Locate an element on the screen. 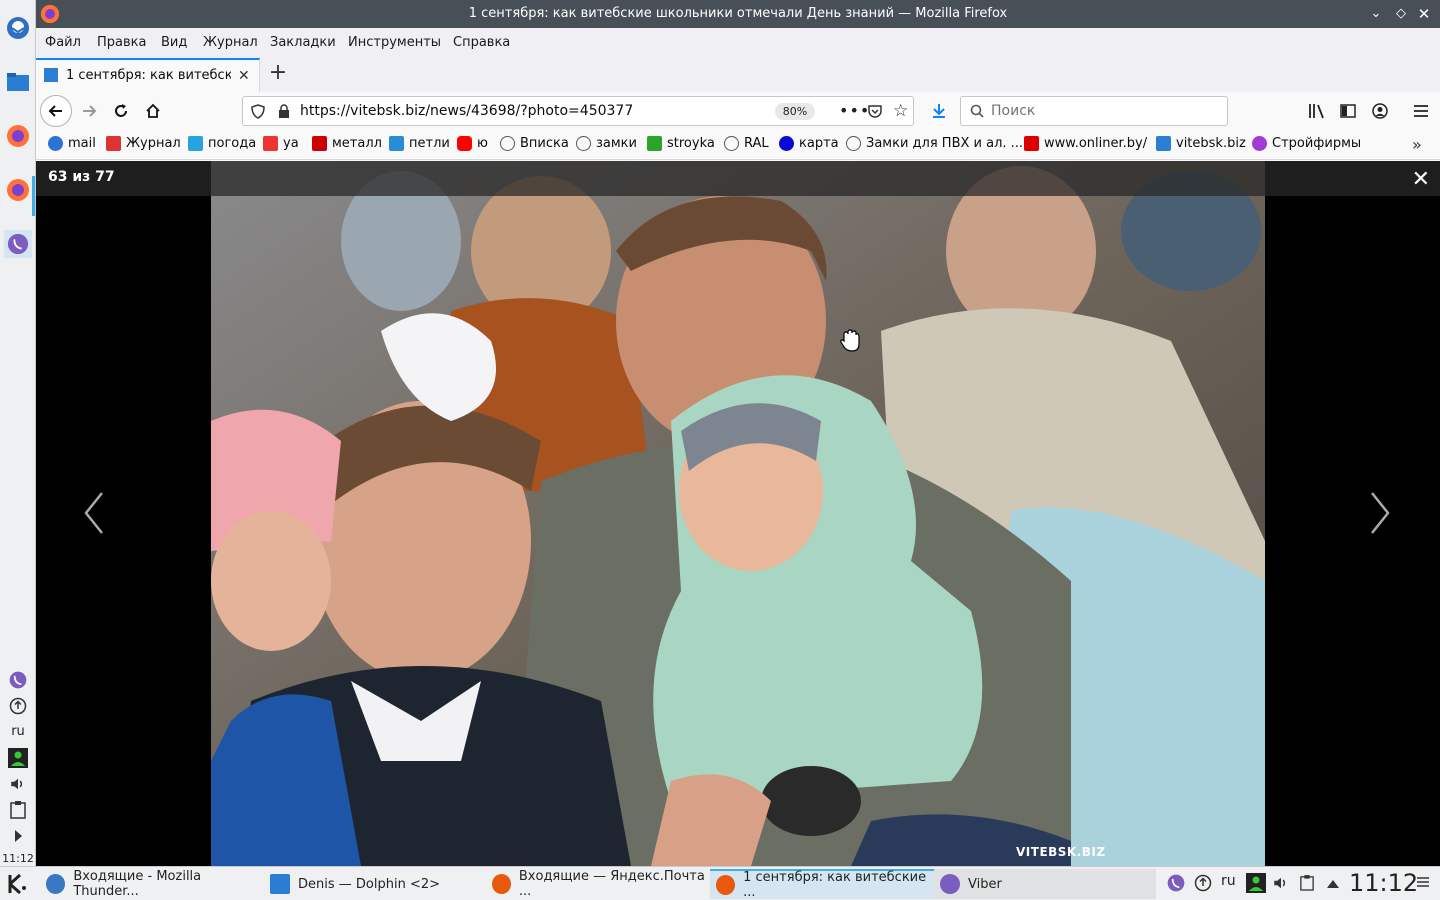  bookmark-ya: уа is located at coordinates (281, 143).